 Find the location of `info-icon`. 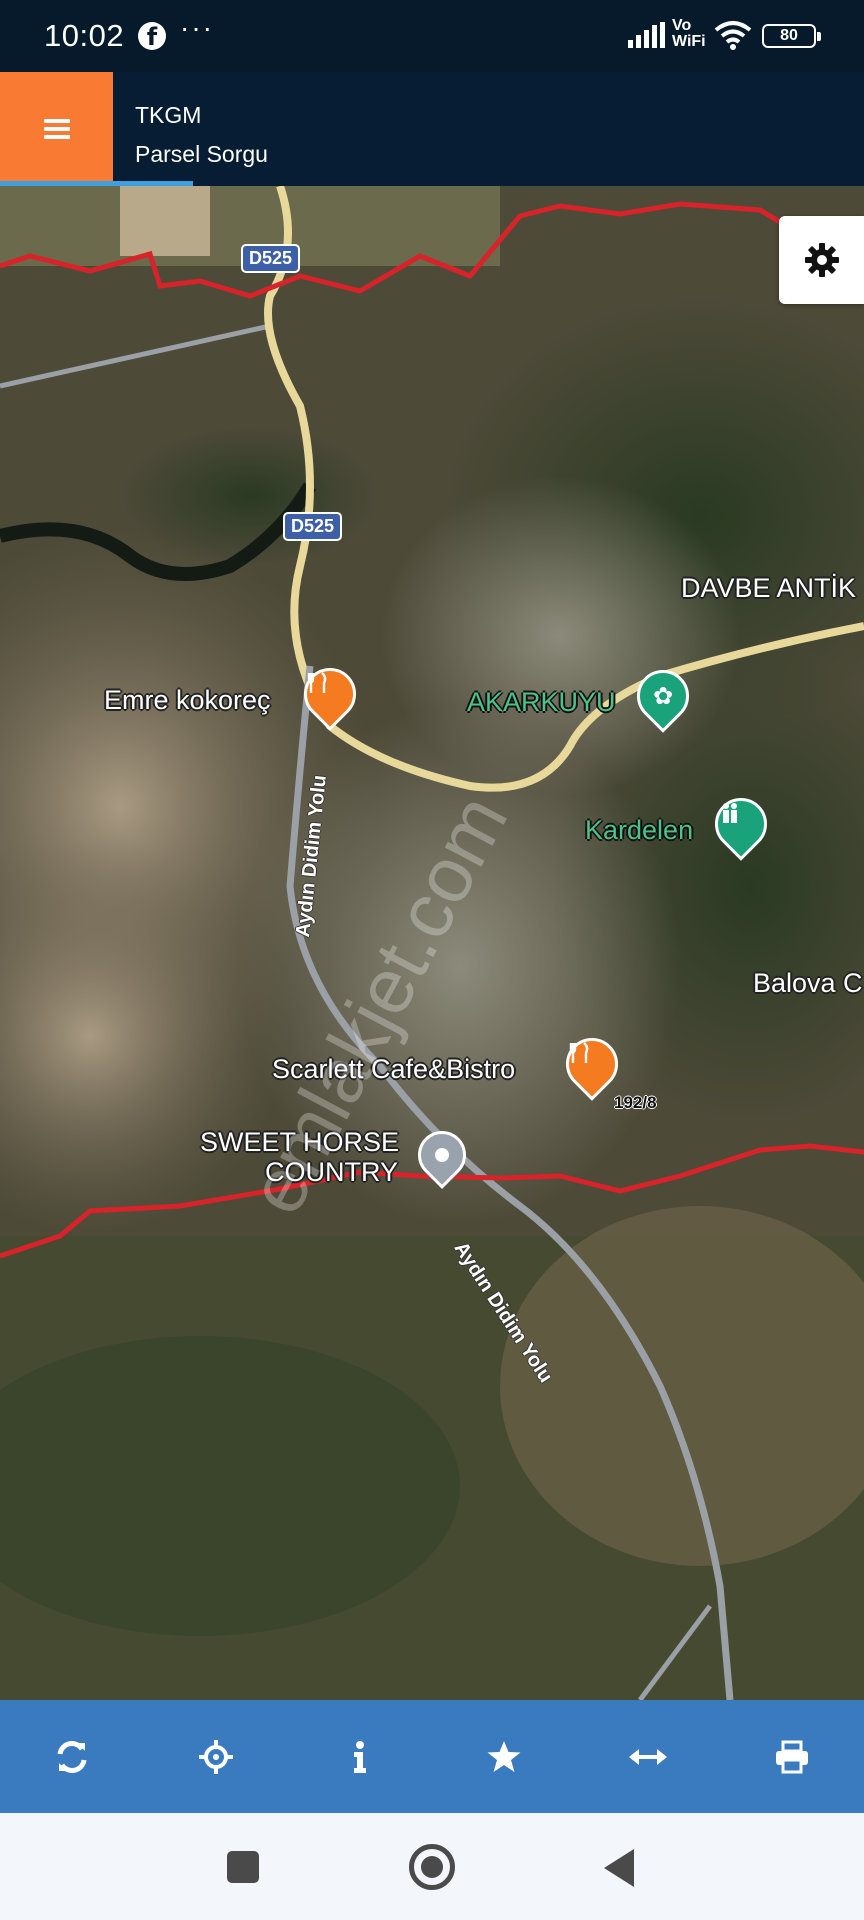

info-icon is located at coordinates (360, 1756).